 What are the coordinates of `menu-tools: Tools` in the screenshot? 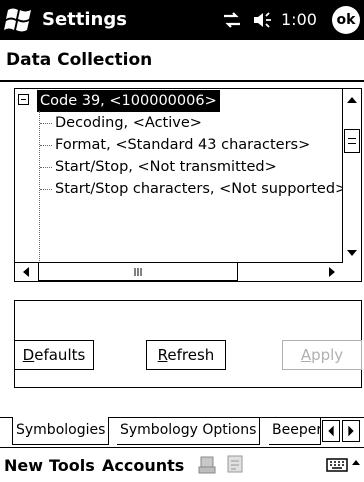 It's located at (72, 465).